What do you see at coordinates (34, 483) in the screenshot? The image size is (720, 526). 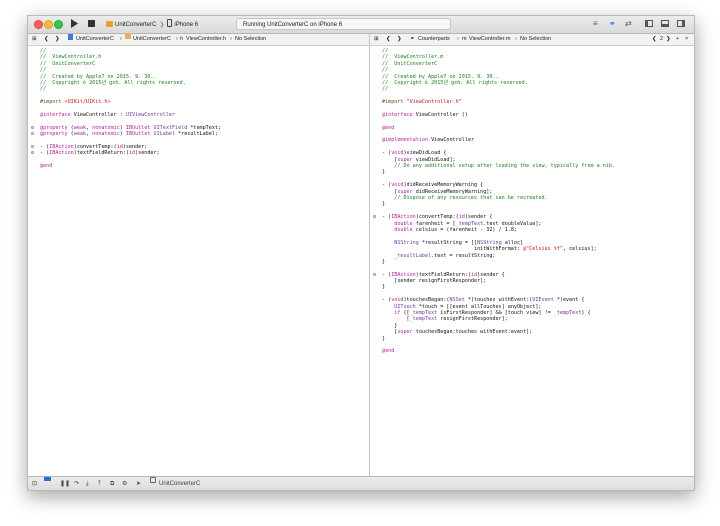 I see `console-toggle-icon: ⊡` at bounding box center [34, 483].